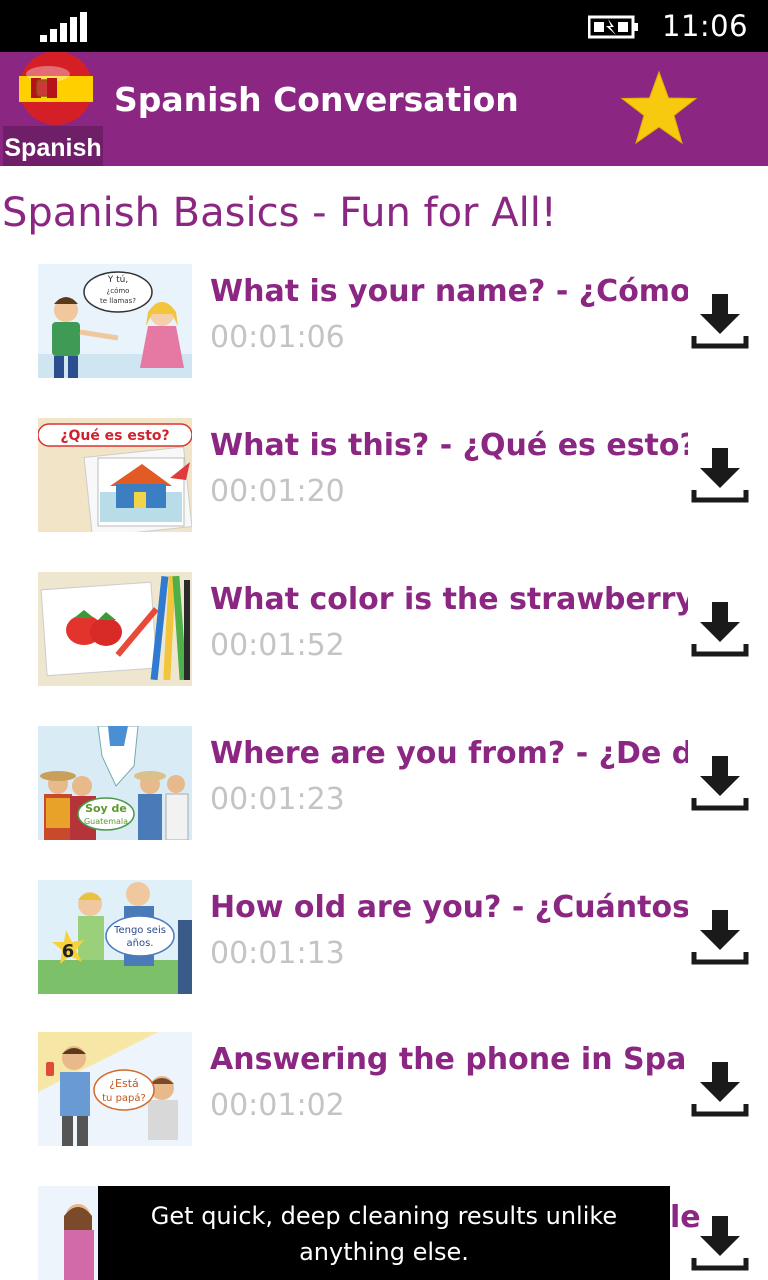  I want to click on thumb-bubble-text: años., so click(140, 943).